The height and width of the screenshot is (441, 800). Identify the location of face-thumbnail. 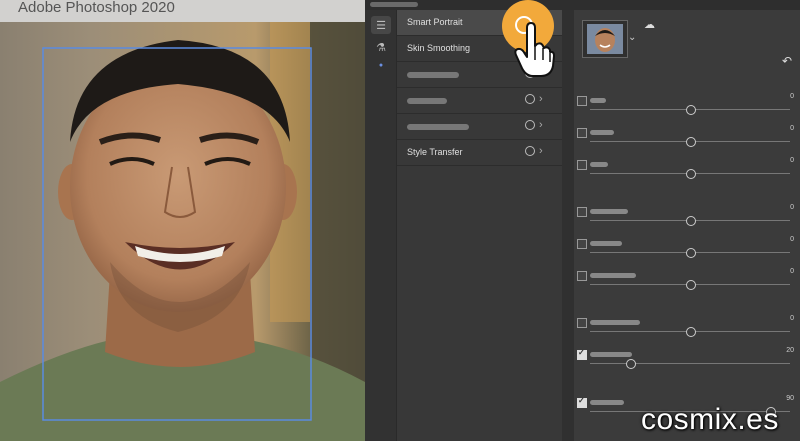
(605, 39).